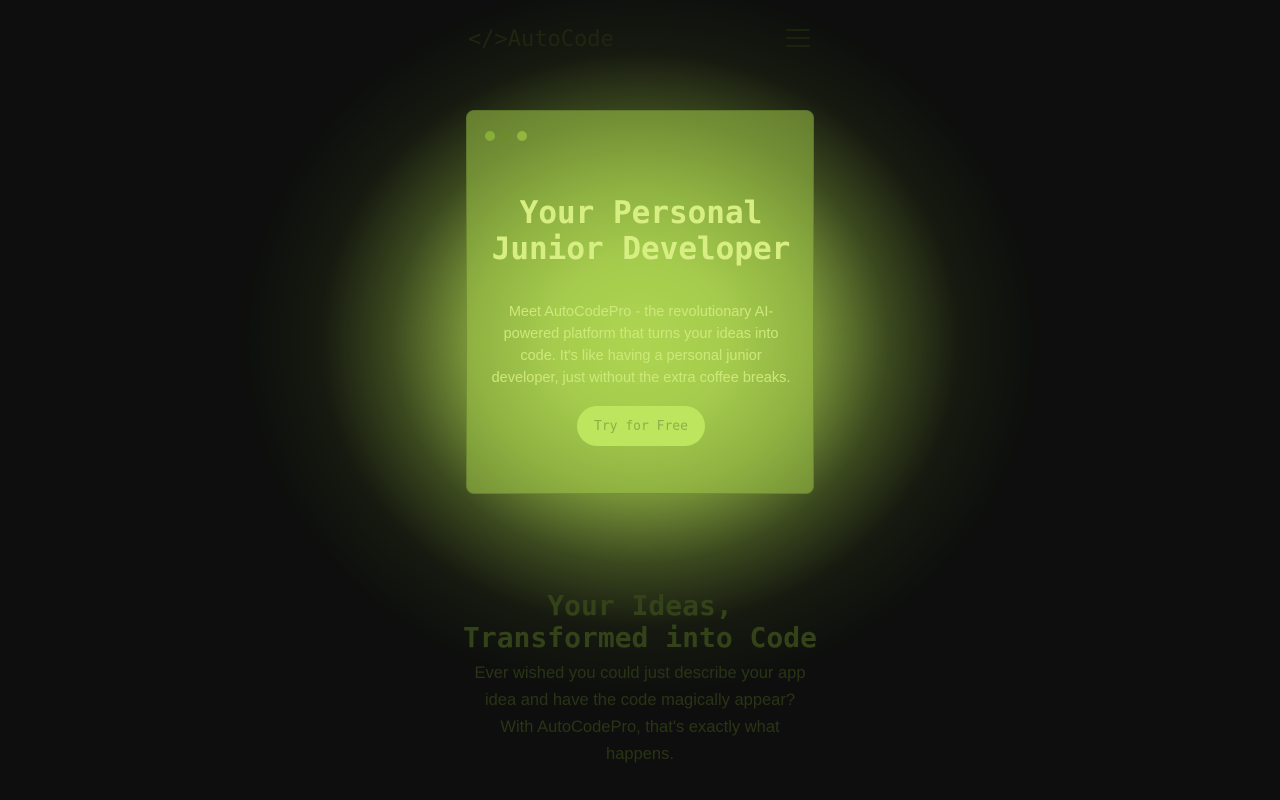 Image resolution: width=1280 pixels, height=800 pixels. I want to click on features-title-line2: Transformed into Code, so click(639, 637).